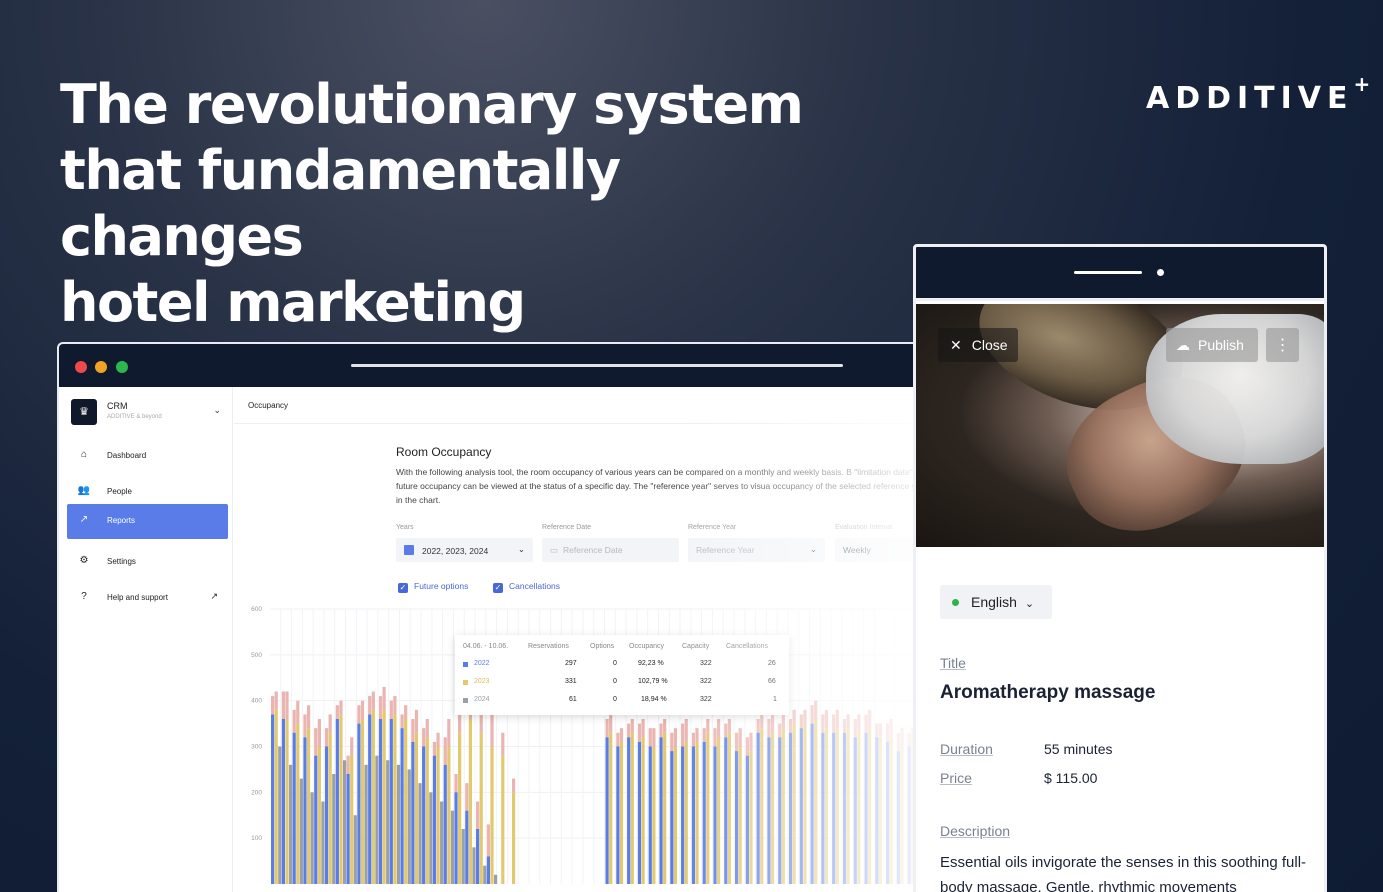 This screenshot has height=892, width=1383. What do you see at coordinates (101, 367) in the screenshot?
I see `minimize-window-dot` at bounding box center [101, 367].